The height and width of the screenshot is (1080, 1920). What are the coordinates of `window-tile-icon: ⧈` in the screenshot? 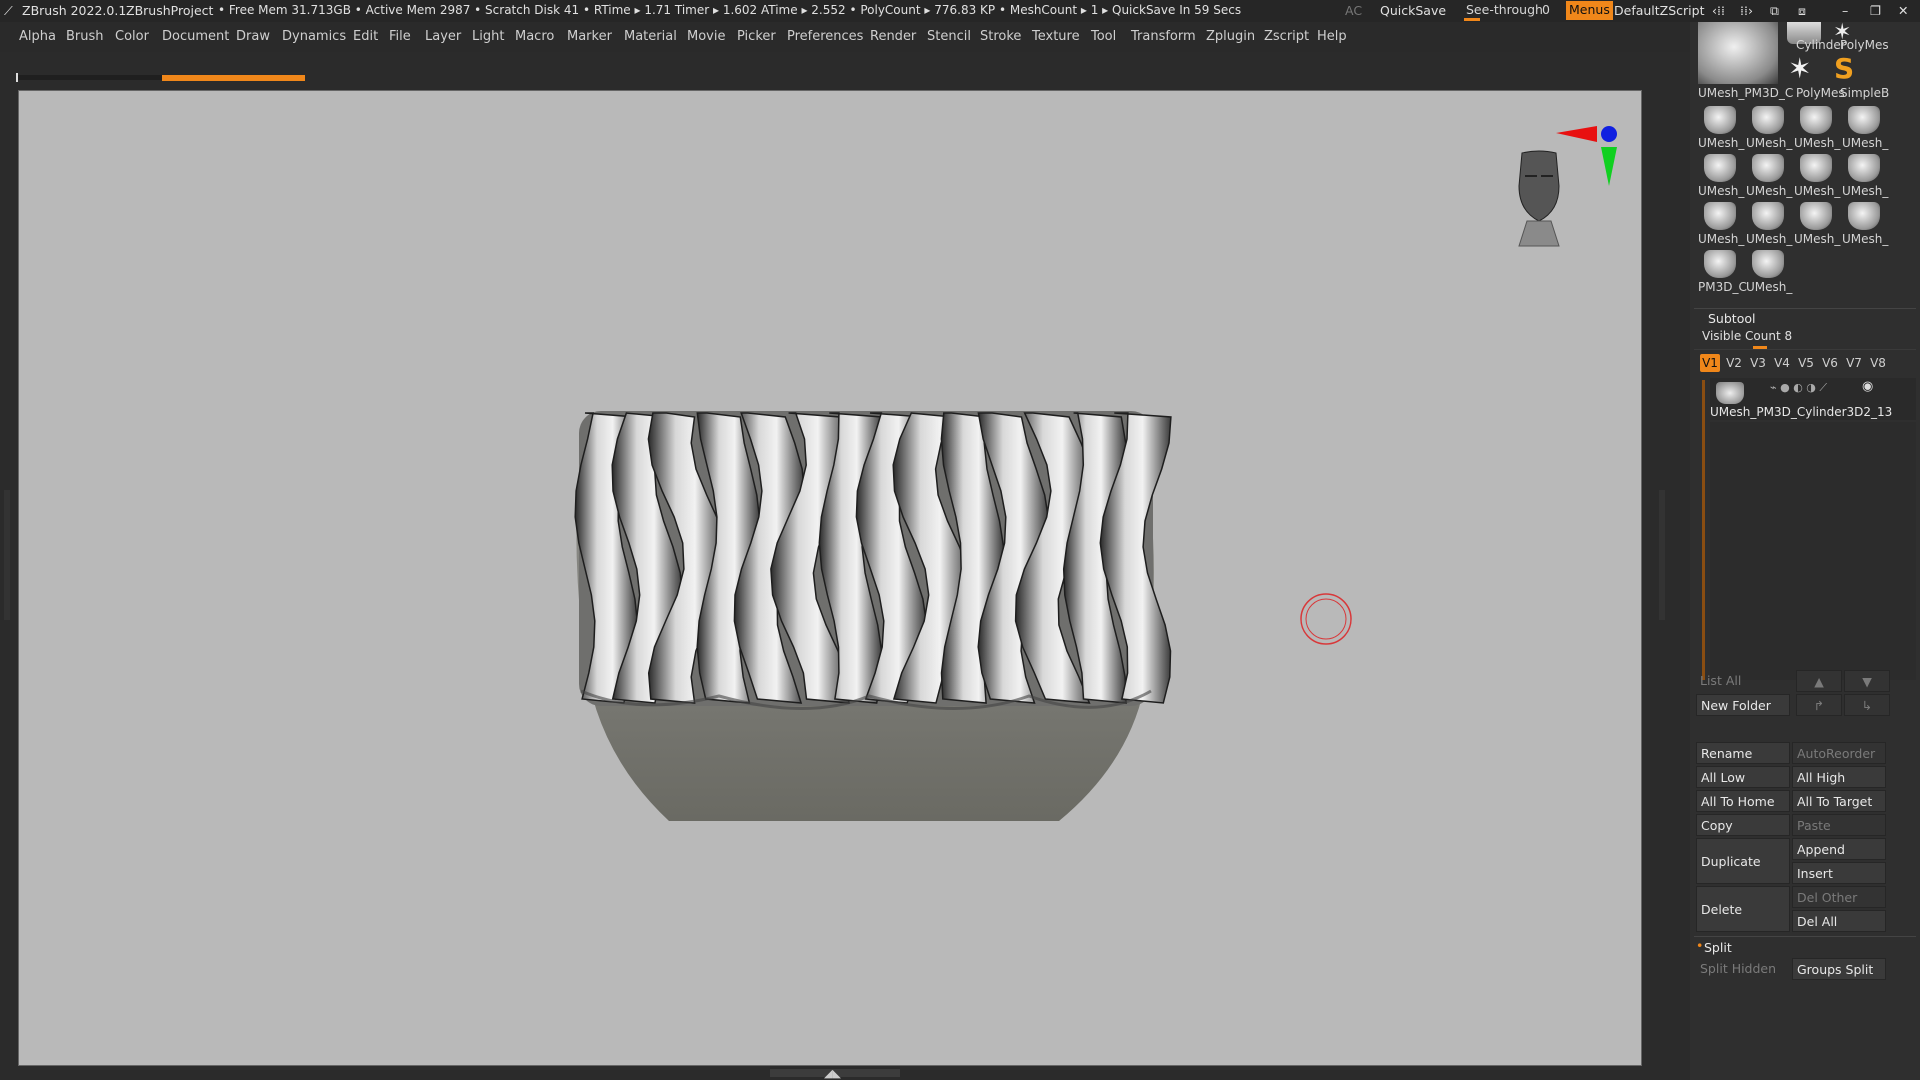 It's located at (1802, 11).